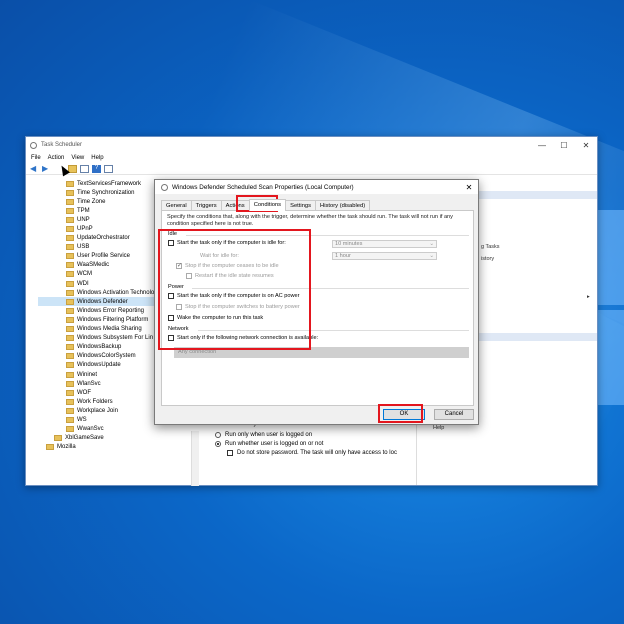 This screenshot has width=624, height=624. Describe the element at coordinates (490, 247) in the screenshot. I see `action-display-running-tasks: g Tasks` at that location.